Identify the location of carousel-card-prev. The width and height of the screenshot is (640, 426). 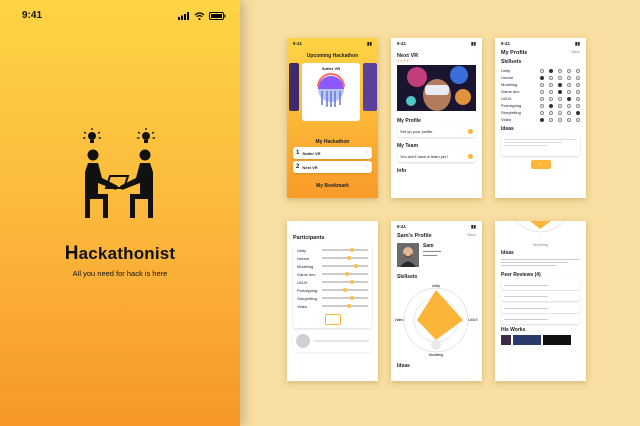
(294, 87).